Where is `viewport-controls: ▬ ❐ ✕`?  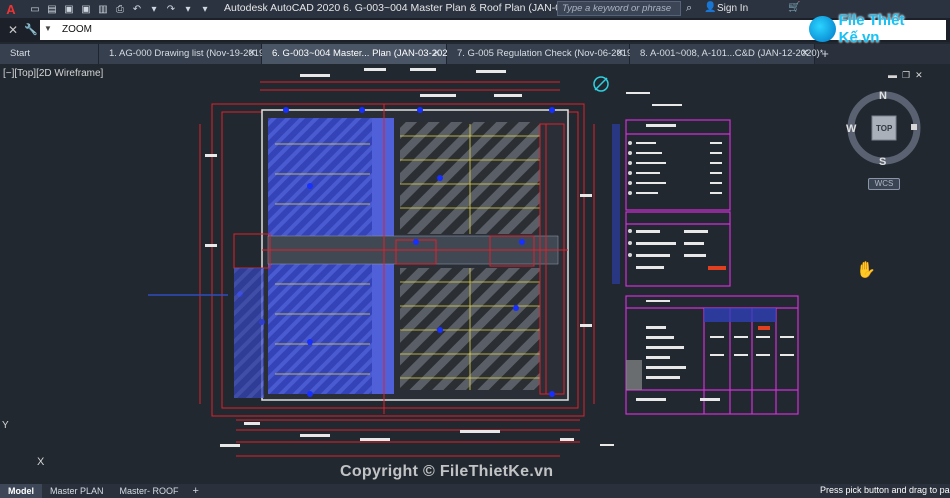
viewport-controls: ▬ ❐ ✕ is located at coordinates (905, 75).